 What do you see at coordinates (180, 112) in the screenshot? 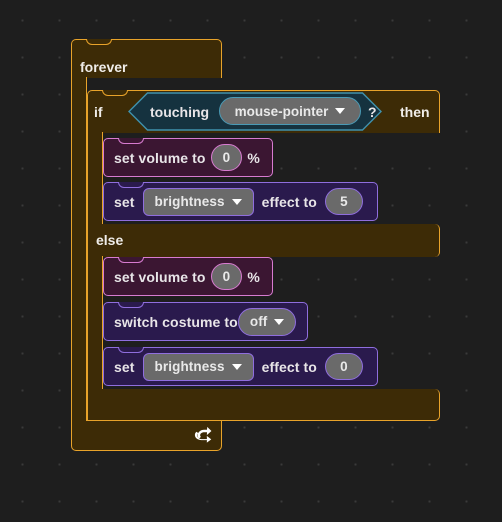
I see `touching-label: touching` at bounding box center [180, 112].